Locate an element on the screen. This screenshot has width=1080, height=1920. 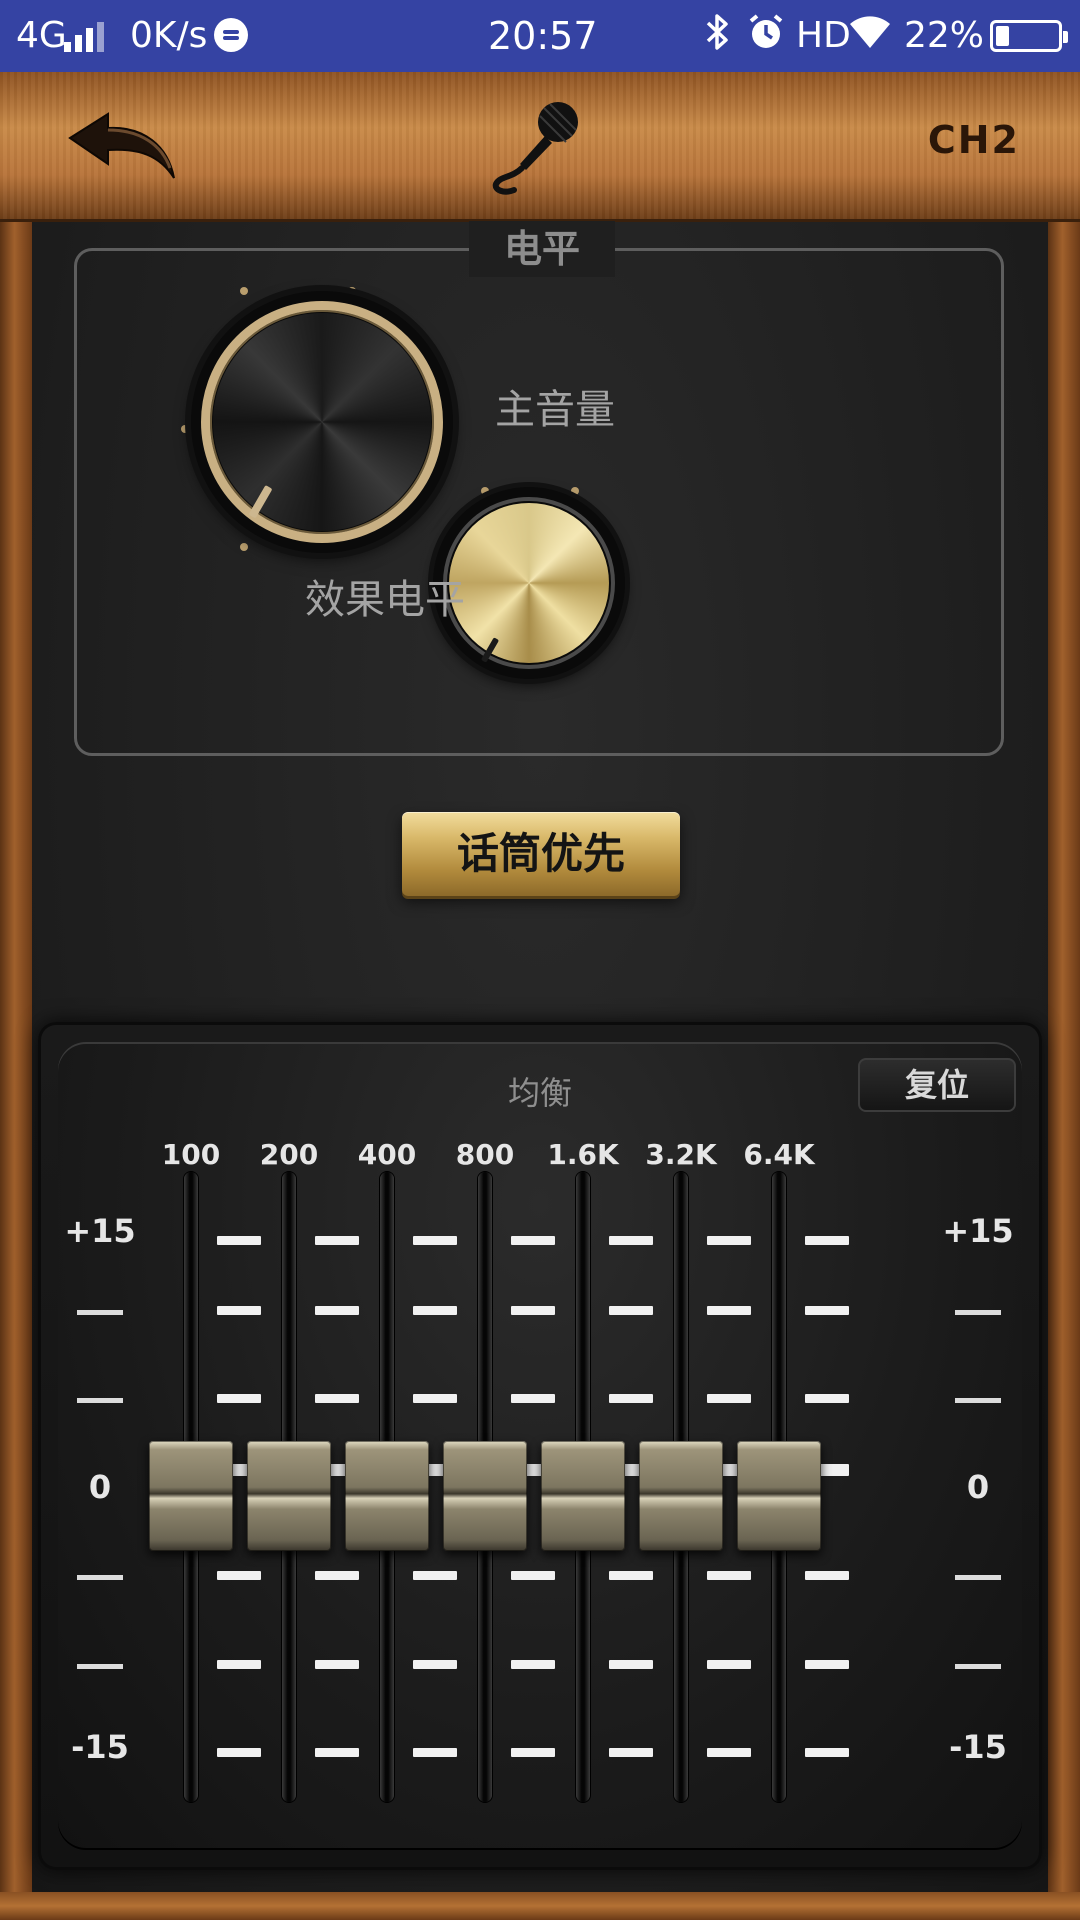
back-button is located at coordinates (124, 148).